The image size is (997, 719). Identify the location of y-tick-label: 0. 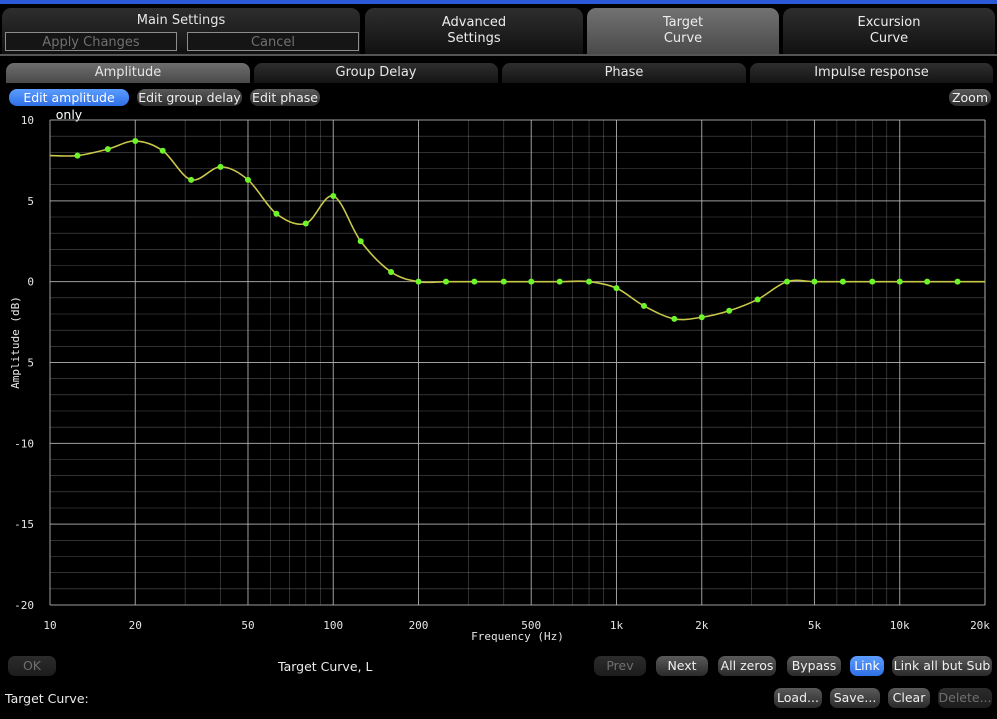
(30, 282).